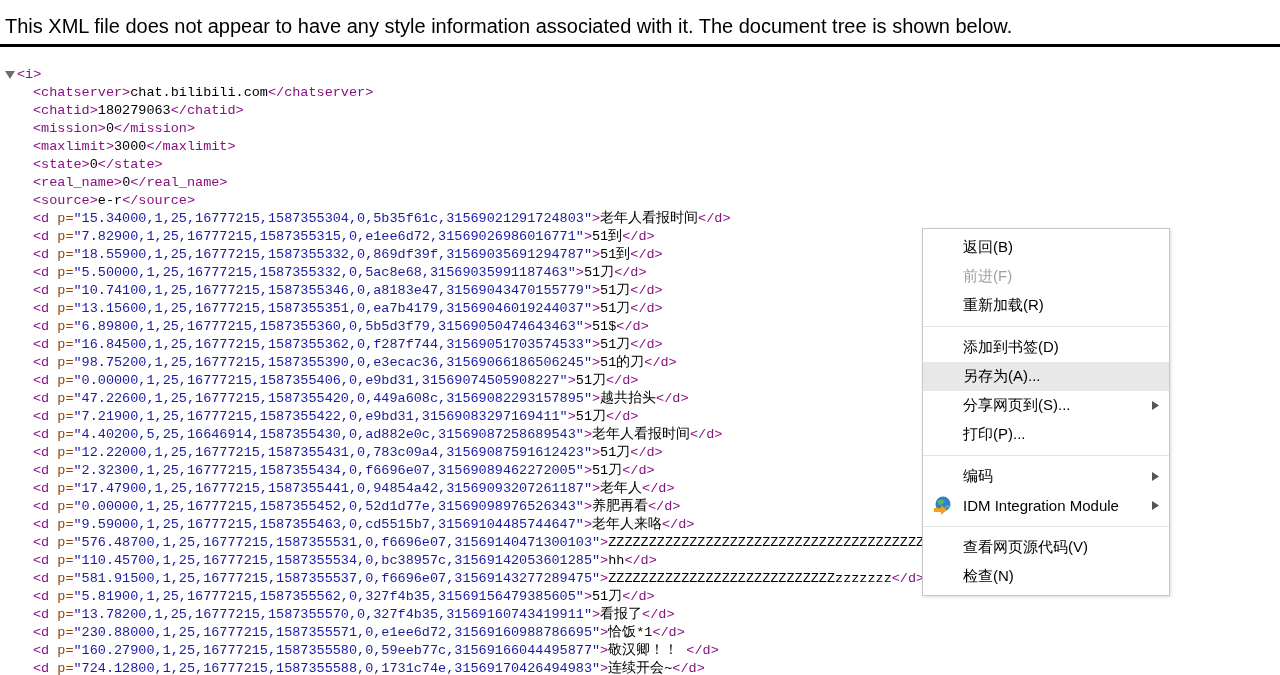  Describe the element at coordinates (378, 435) in the screenshot. I see `xml-line: <d p="4.40200,5,25,16646914,1587355430,0,ad882e0c,31569087258689543">老年人看报时间</d>` at that location.